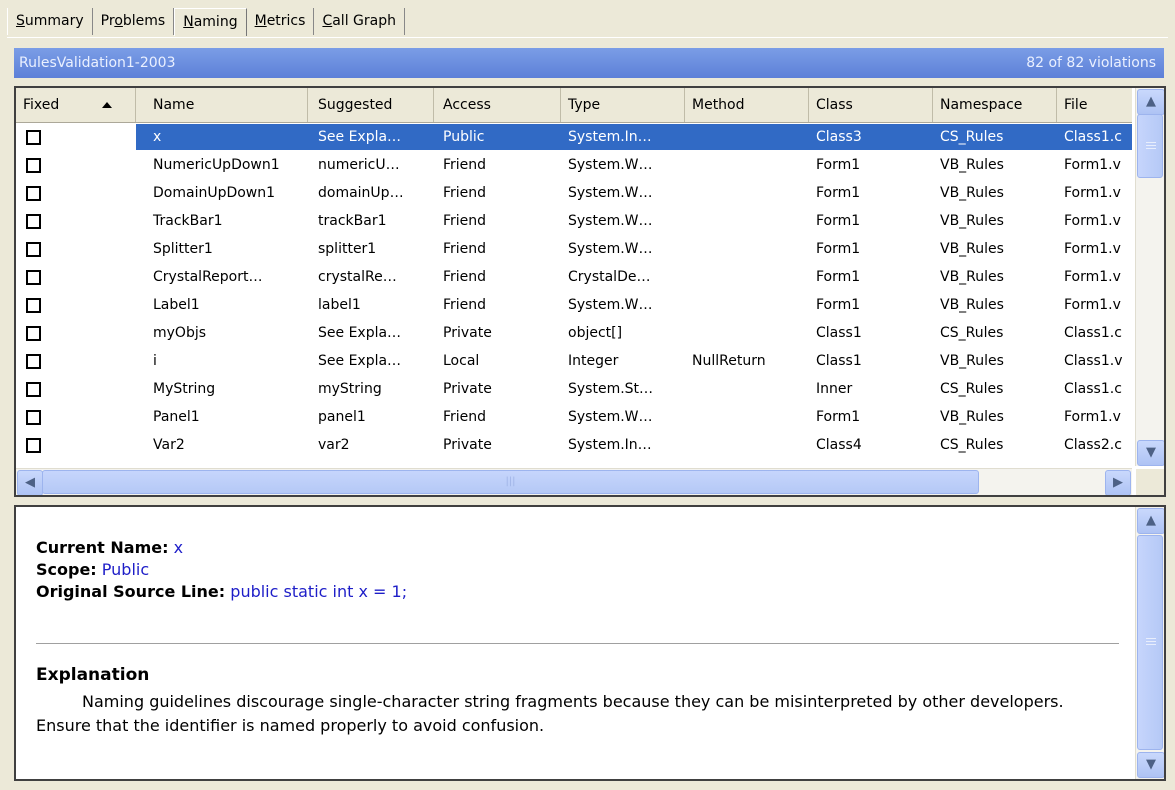 This screenshot has width=1175, height=790. What do you see at coordinates (1149, 277) in the screenshot?
I see `grid-vertical-scrollbar: ▲ ▼` at bounding box center [1149, 277].